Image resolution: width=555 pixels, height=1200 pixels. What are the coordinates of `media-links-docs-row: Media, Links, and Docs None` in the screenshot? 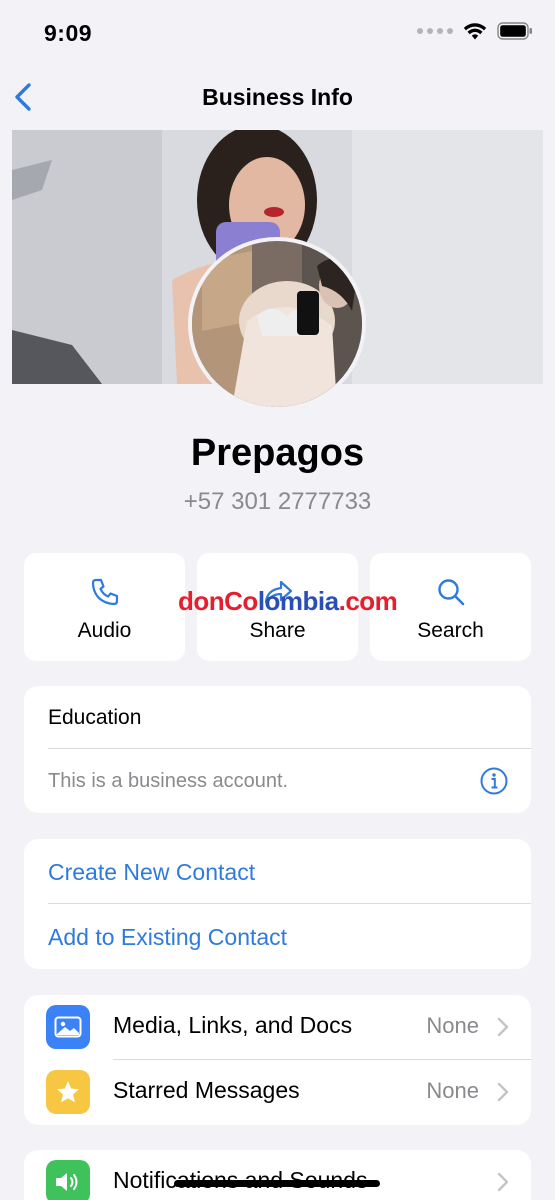 It's located at (277, 1027).